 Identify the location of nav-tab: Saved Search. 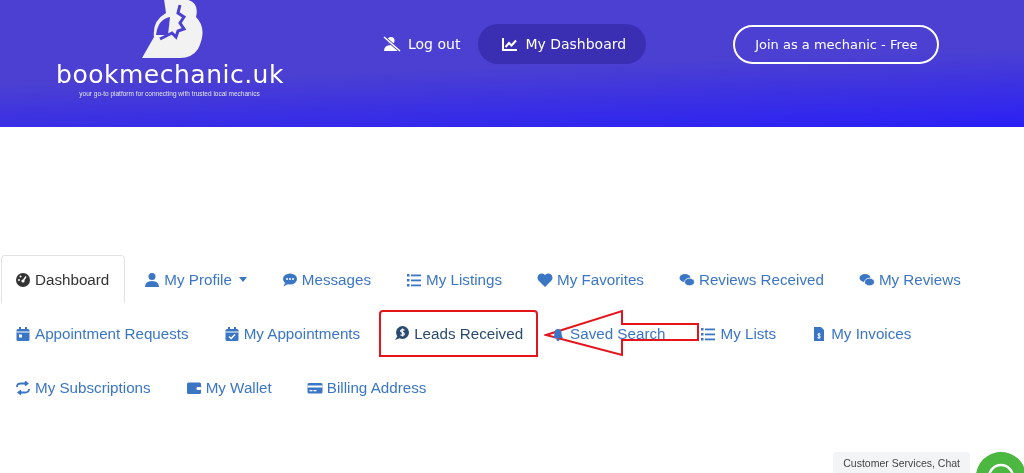
(609, 333).